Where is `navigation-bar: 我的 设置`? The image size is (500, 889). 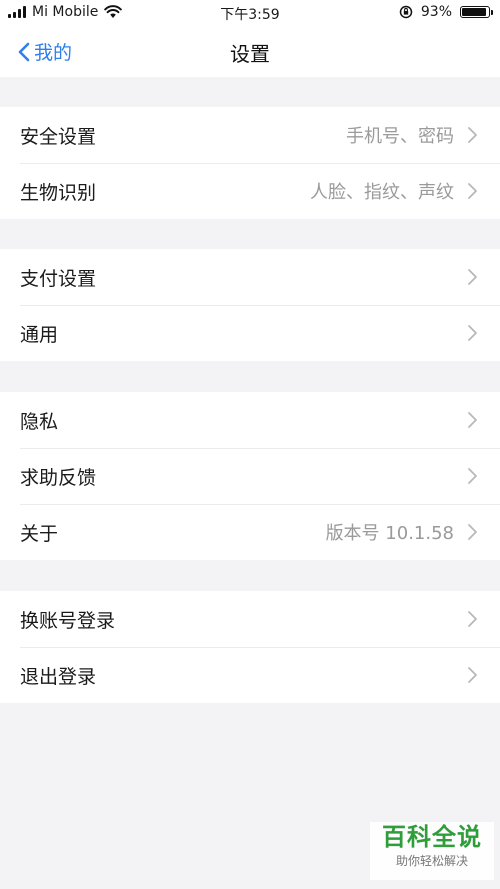
navigation-bar: 我的 设置 is located at coordinates (250, 51).